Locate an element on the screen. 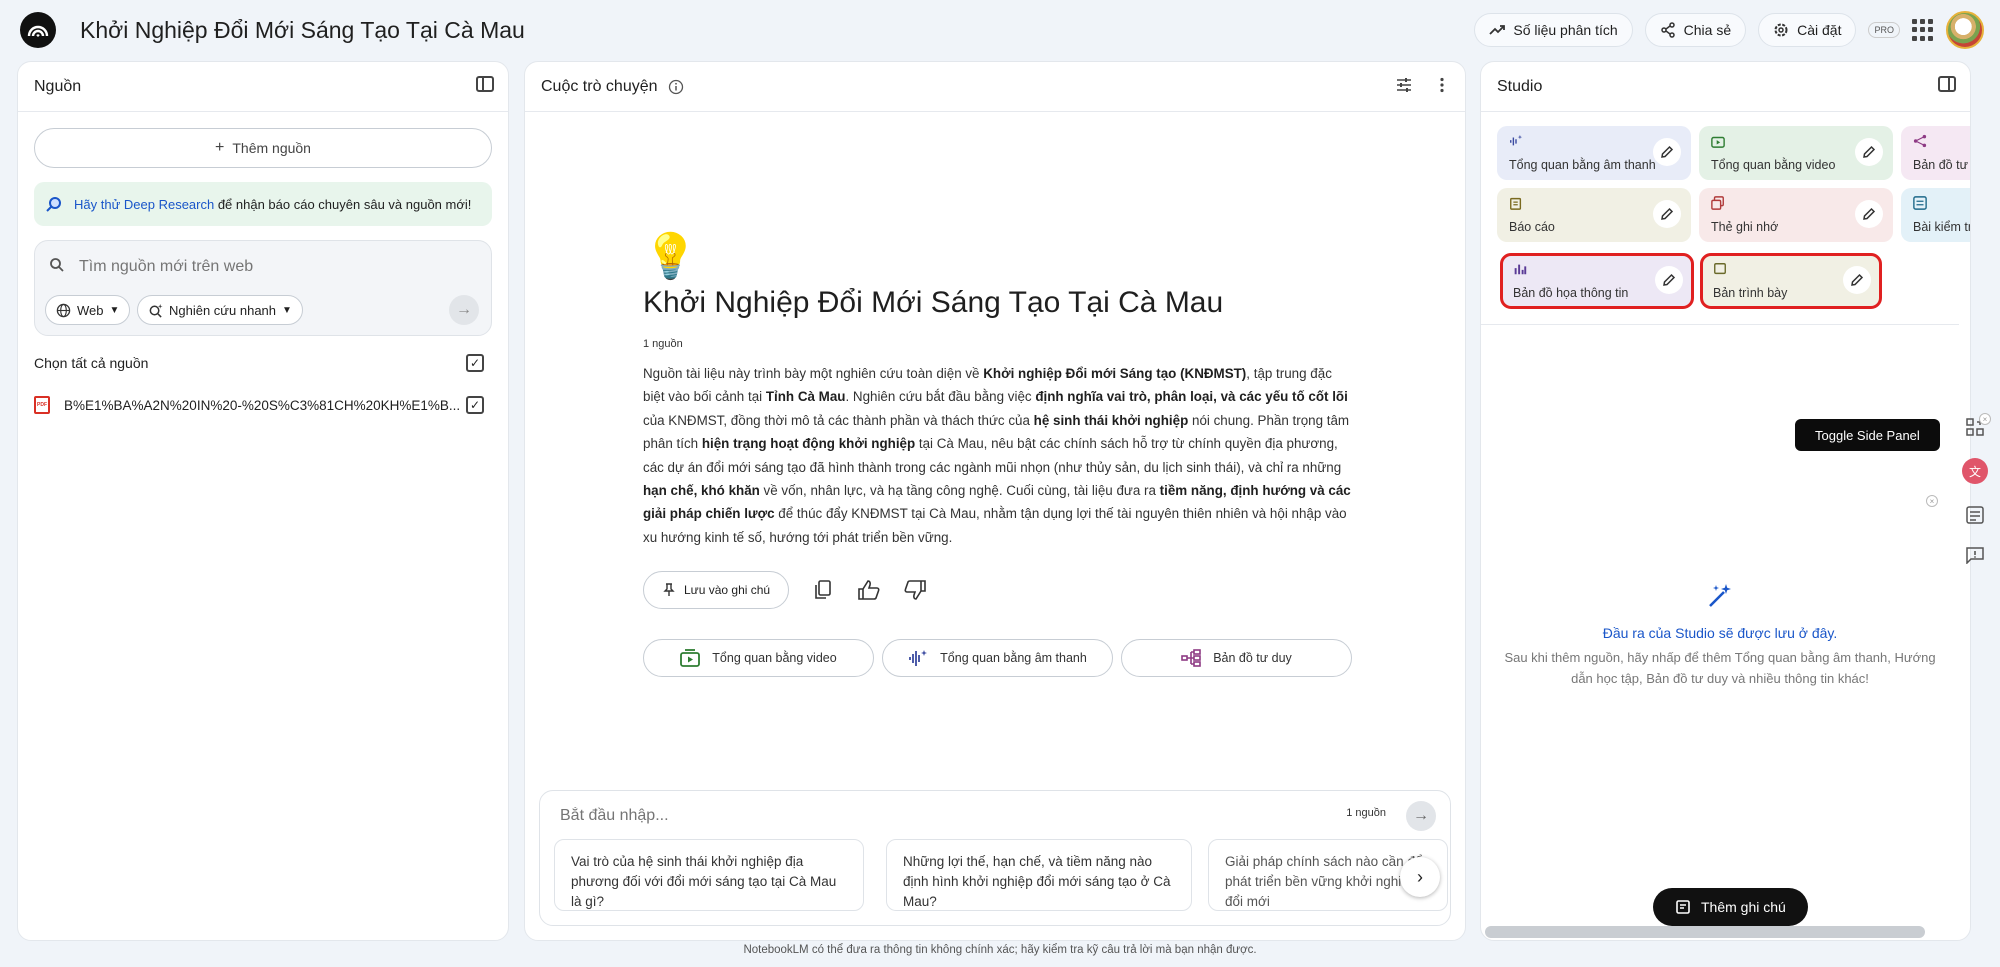 This screenshot has height=967, width=2000. select-all-row: Chọn tất cả nguồn ✓ is located at coordinates (263, 363).